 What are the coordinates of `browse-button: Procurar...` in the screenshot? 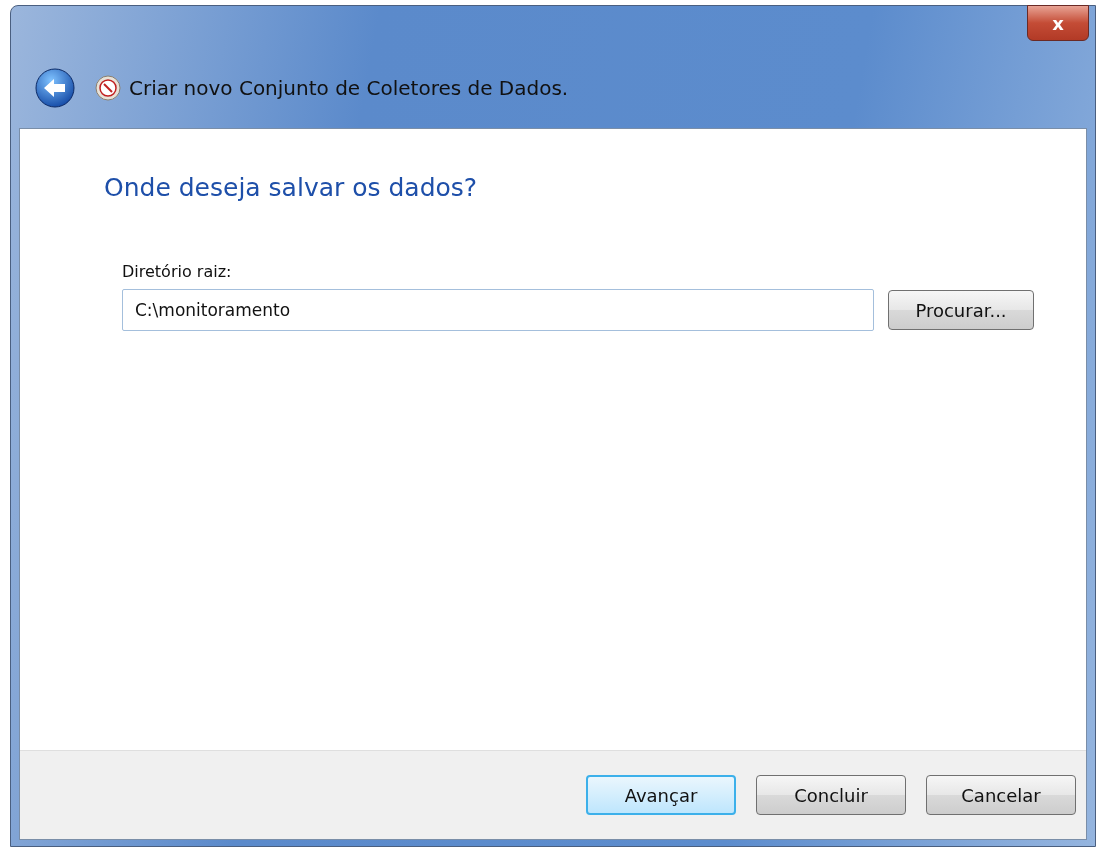 It's located at (961, 310).